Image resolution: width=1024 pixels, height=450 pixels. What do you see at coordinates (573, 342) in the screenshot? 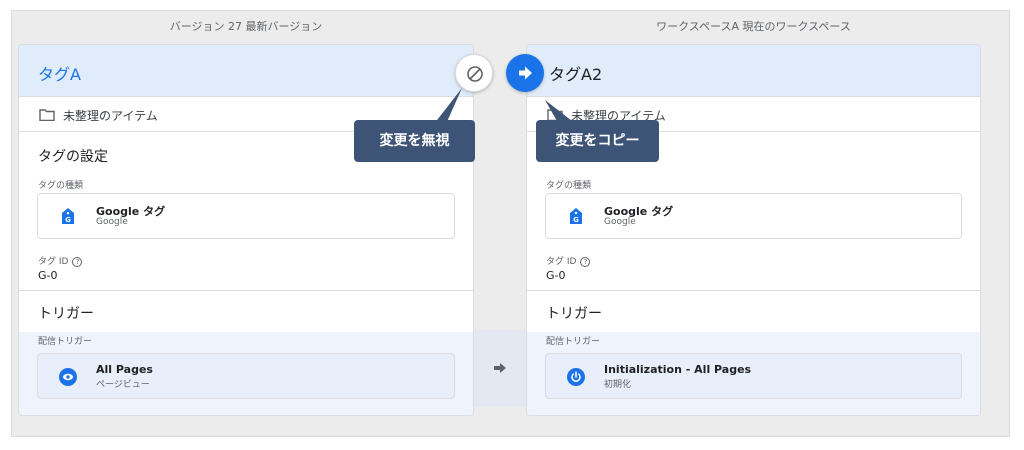
I see `right-firing-label: 配信トリガー` at bounding box center [573, 342].